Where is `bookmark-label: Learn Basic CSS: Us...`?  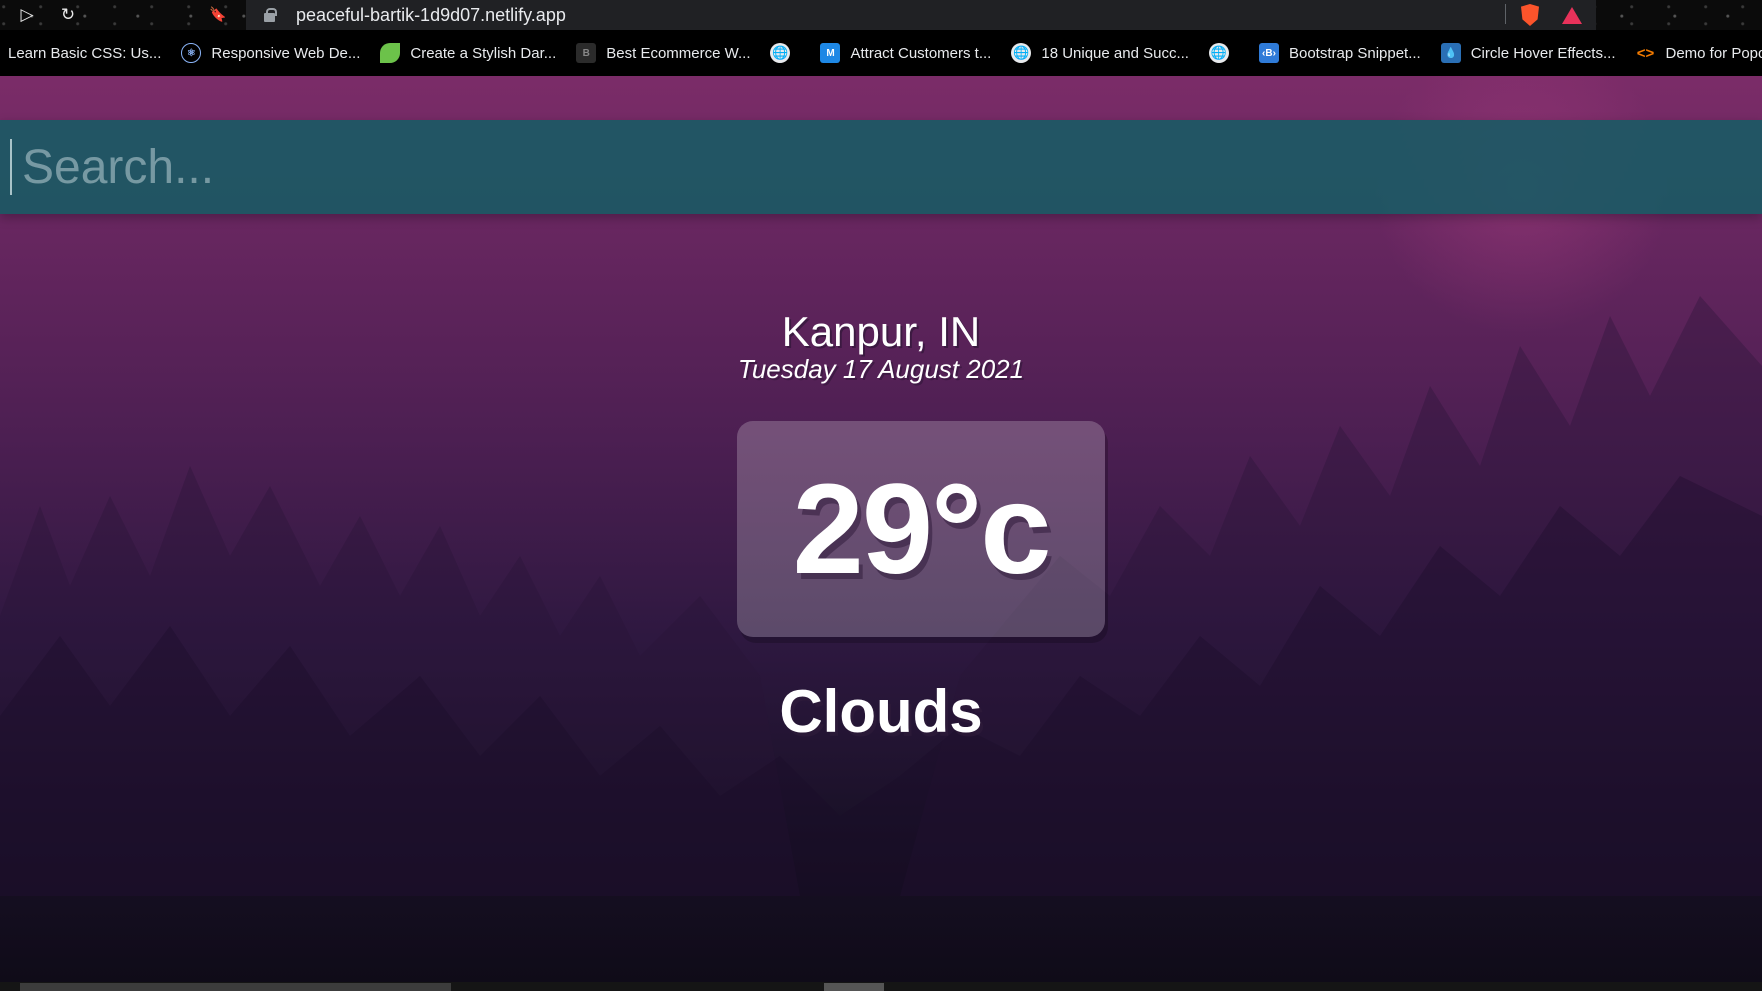
bookmark-label: Learn Basic CSS: Us... is located at coordinates (85, 53).